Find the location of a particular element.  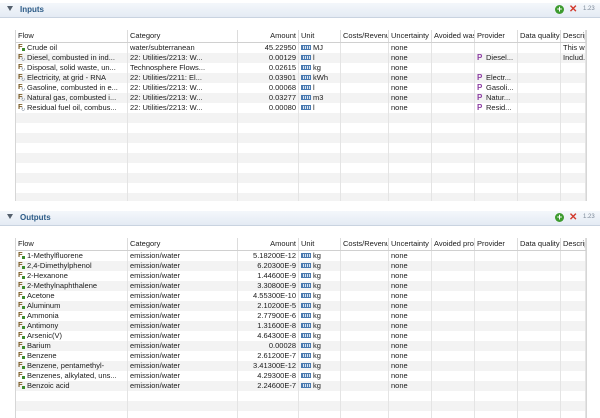

number-format-icon: 1.23 is located at coordinates (589, 9).